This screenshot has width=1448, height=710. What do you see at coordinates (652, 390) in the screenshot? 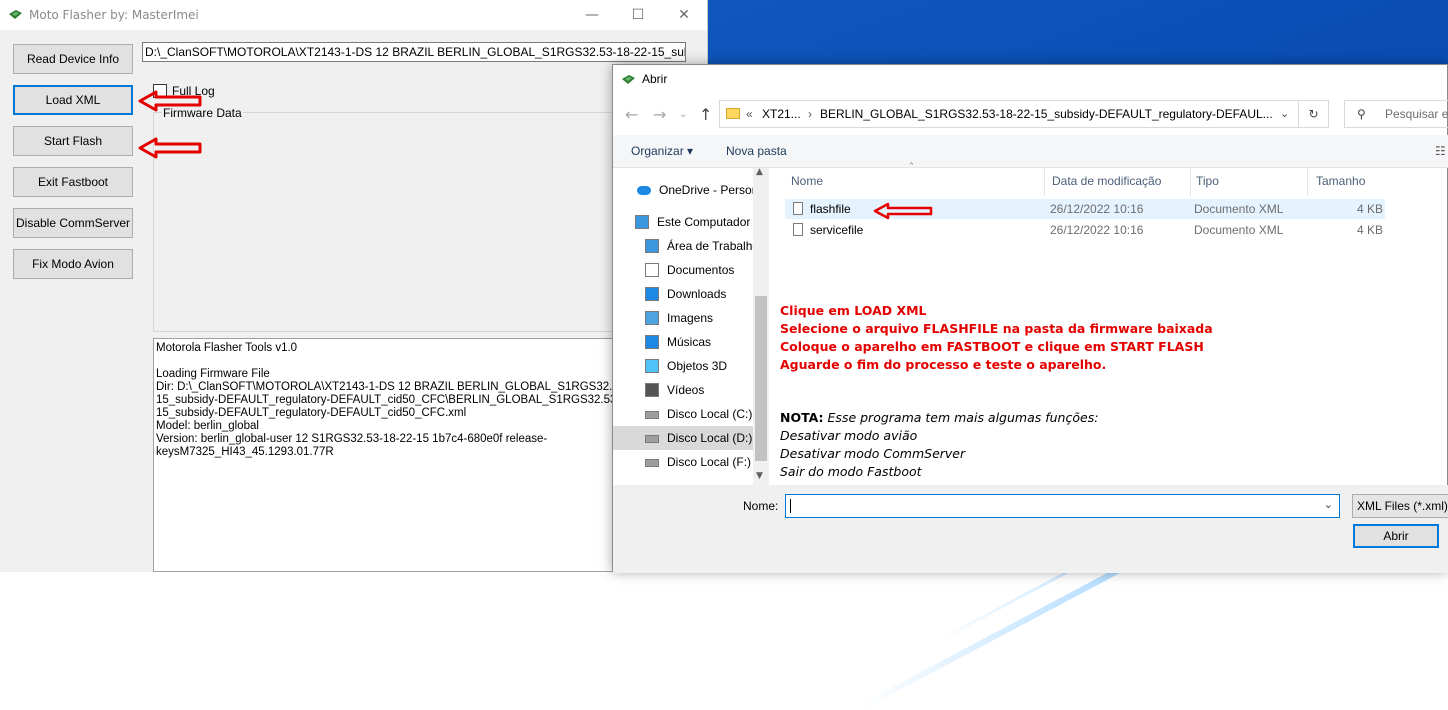
I see `video-icon` at bounding box center [652, 390].